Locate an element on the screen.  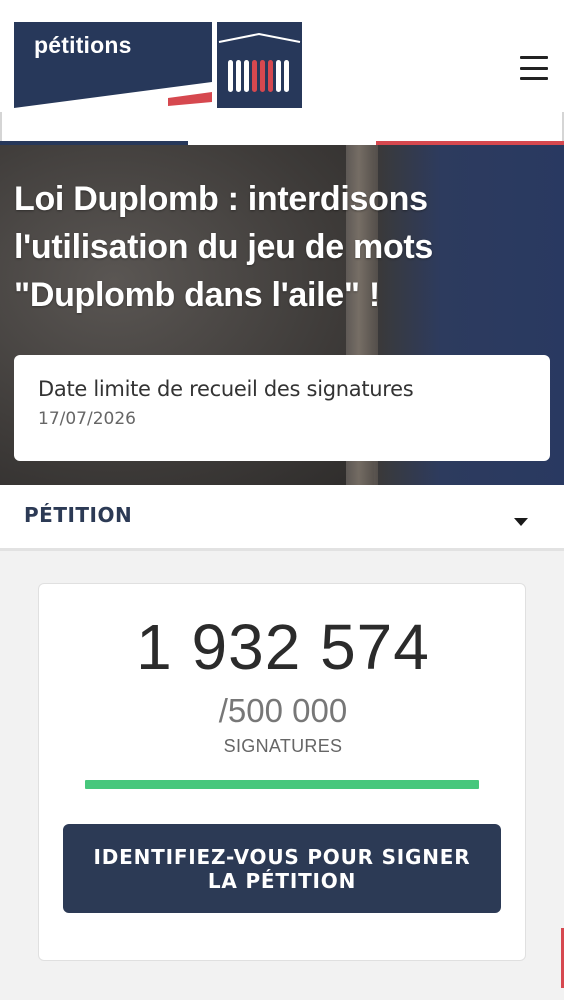
header-divider is located at coordinates (1, 127).